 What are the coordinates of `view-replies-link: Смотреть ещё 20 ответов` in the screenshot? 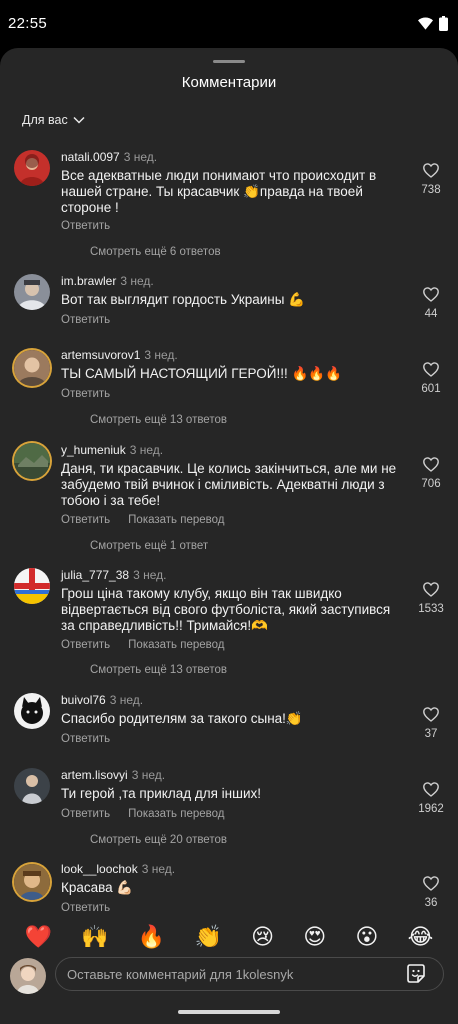 It's located at (158, 840).